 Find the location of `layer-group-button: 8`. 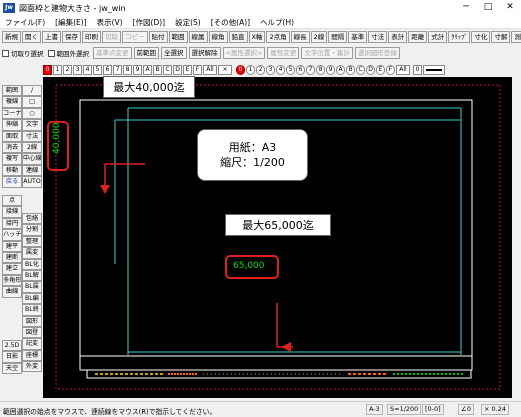

layer-group-button: 8 is located at coordinates (127, 69).